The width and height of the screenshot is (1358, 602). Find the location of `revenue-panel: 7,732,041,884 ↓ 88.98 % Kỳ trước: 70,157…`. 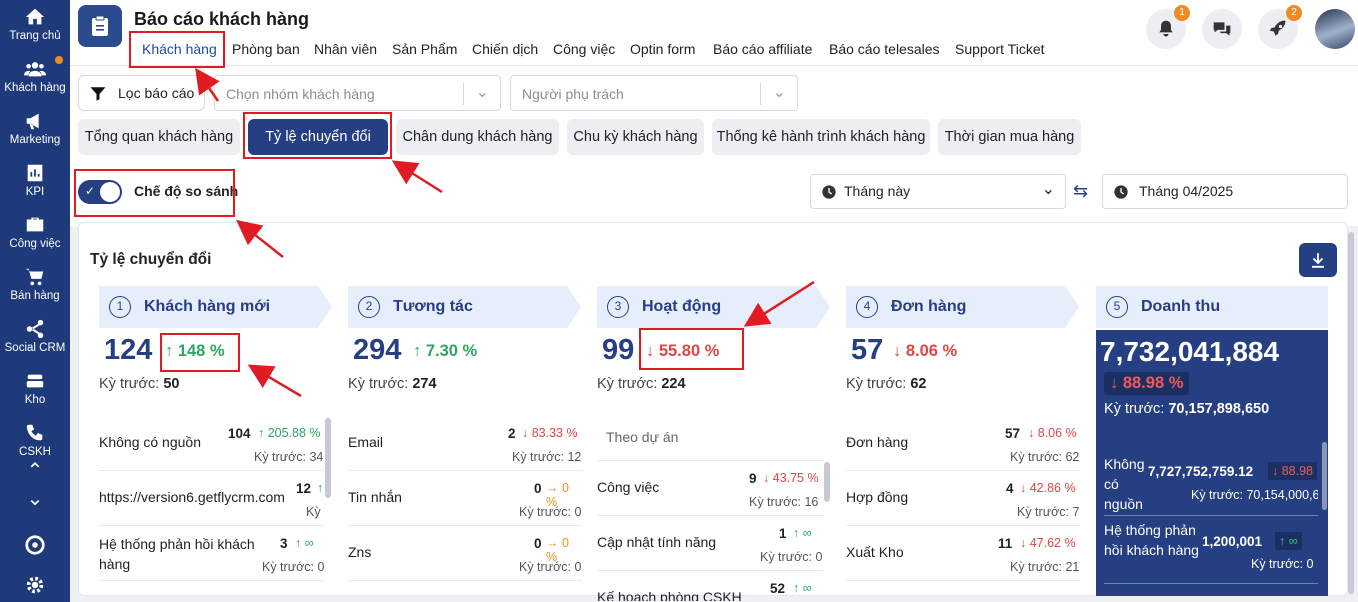

revenue-panel: 7,732,041,884 ↓ 88.98 % Kỳ trước: 70,157… is located at coordinates (1212, 463).